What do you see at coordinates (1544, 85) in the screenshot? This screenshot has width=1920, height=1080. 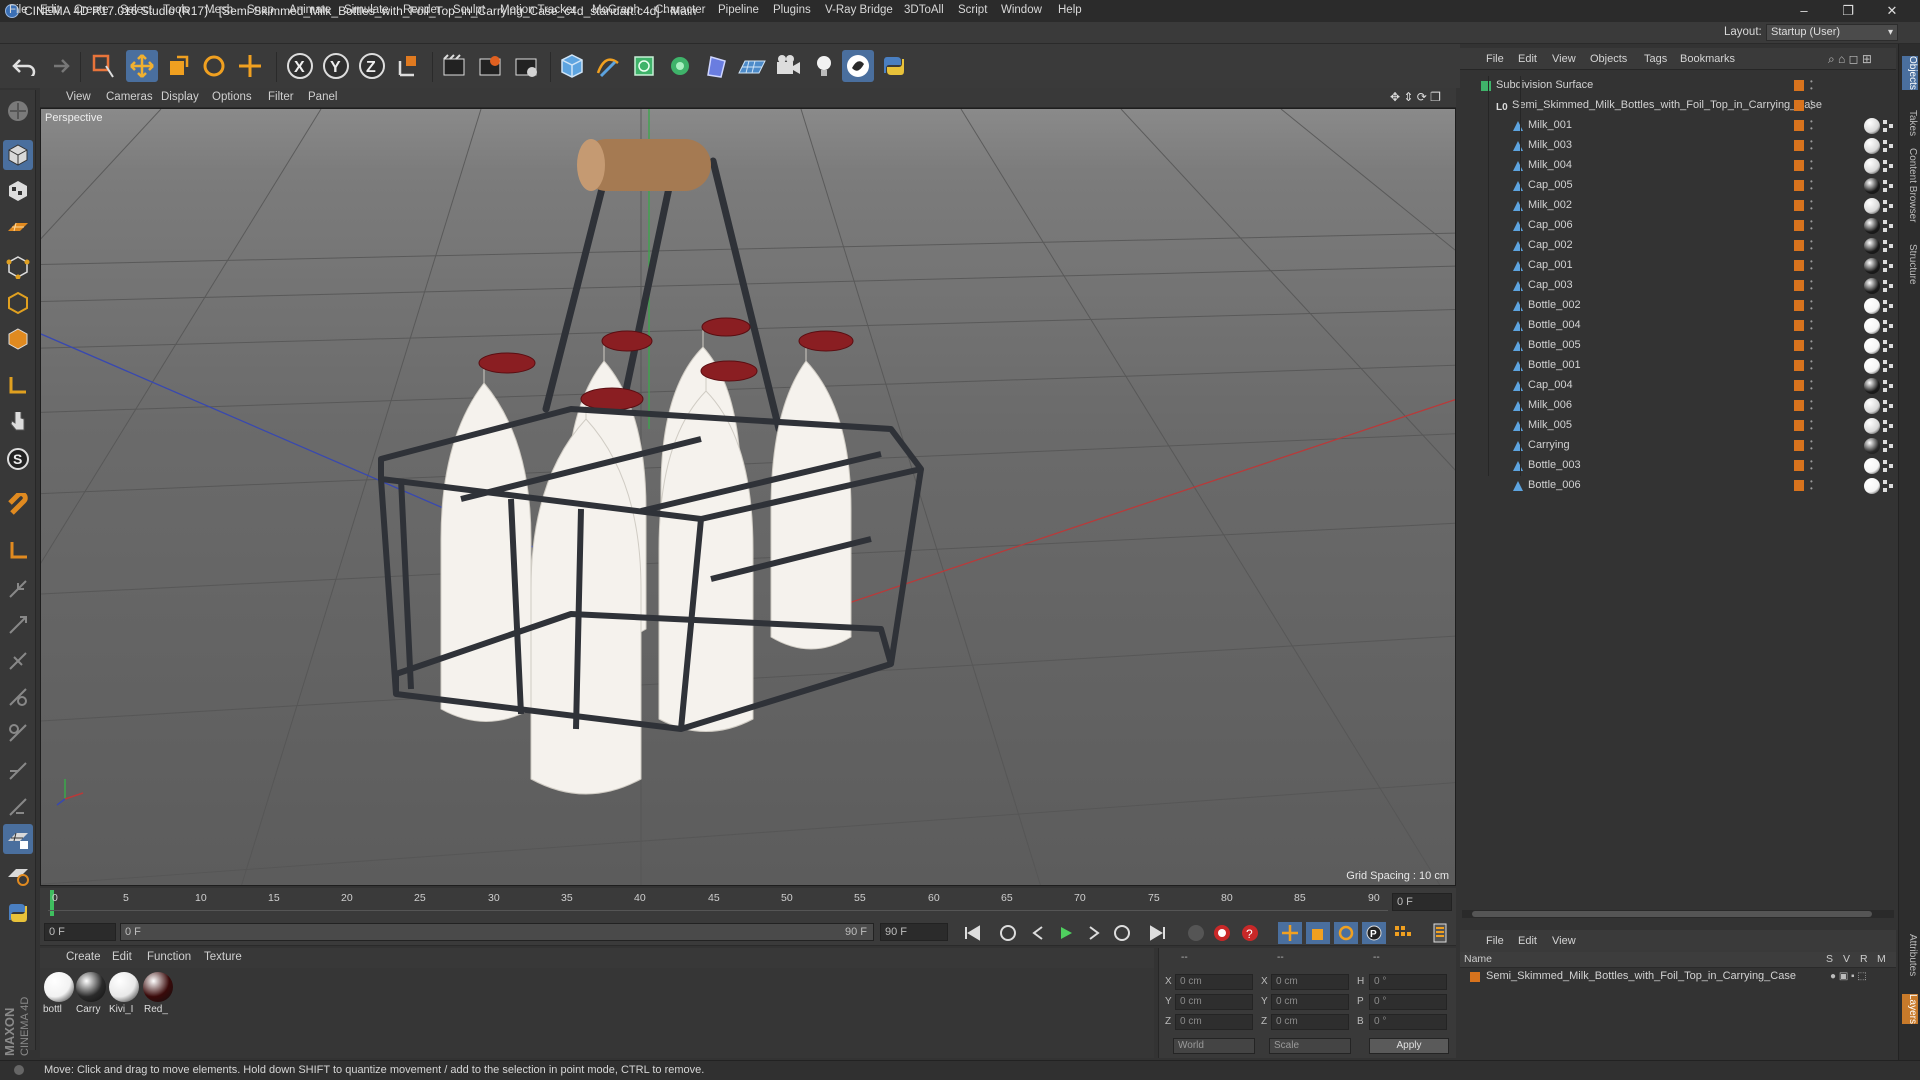 I see `object-name: Subdivision Surface` at bounding box center [1544, 85].